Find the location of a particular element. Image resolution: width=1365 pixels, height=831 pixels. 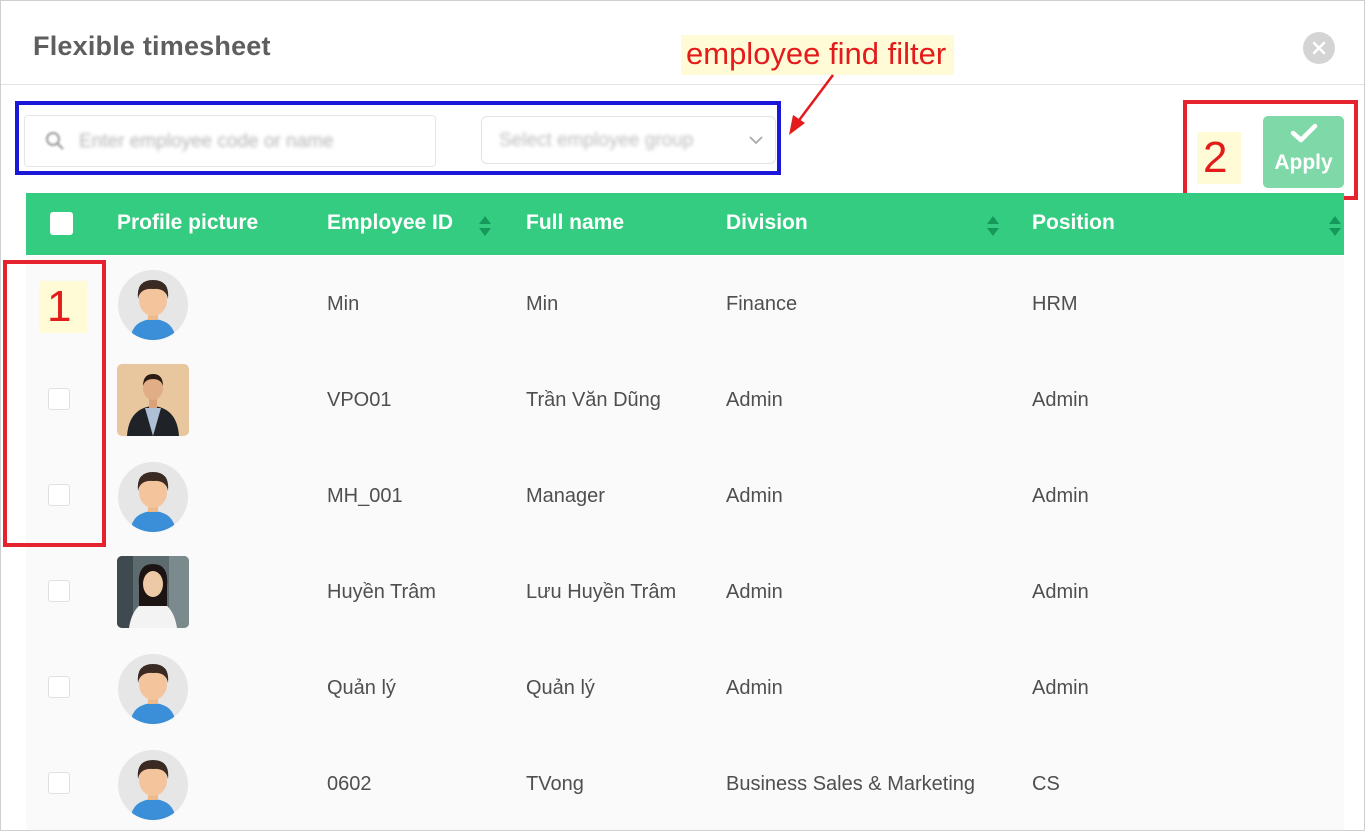

column-header-division: Division is located at coordinates (767, 223).